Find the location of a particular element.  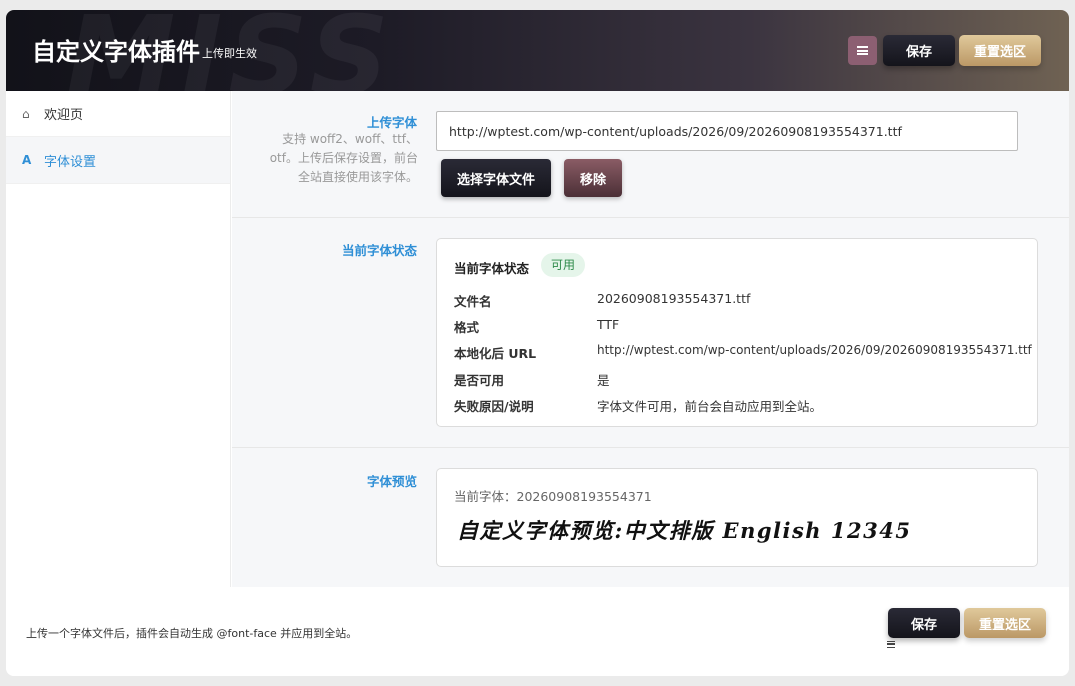

current-font-name: 当前字体：20260908193554371 is located at coordinates (553, 496).